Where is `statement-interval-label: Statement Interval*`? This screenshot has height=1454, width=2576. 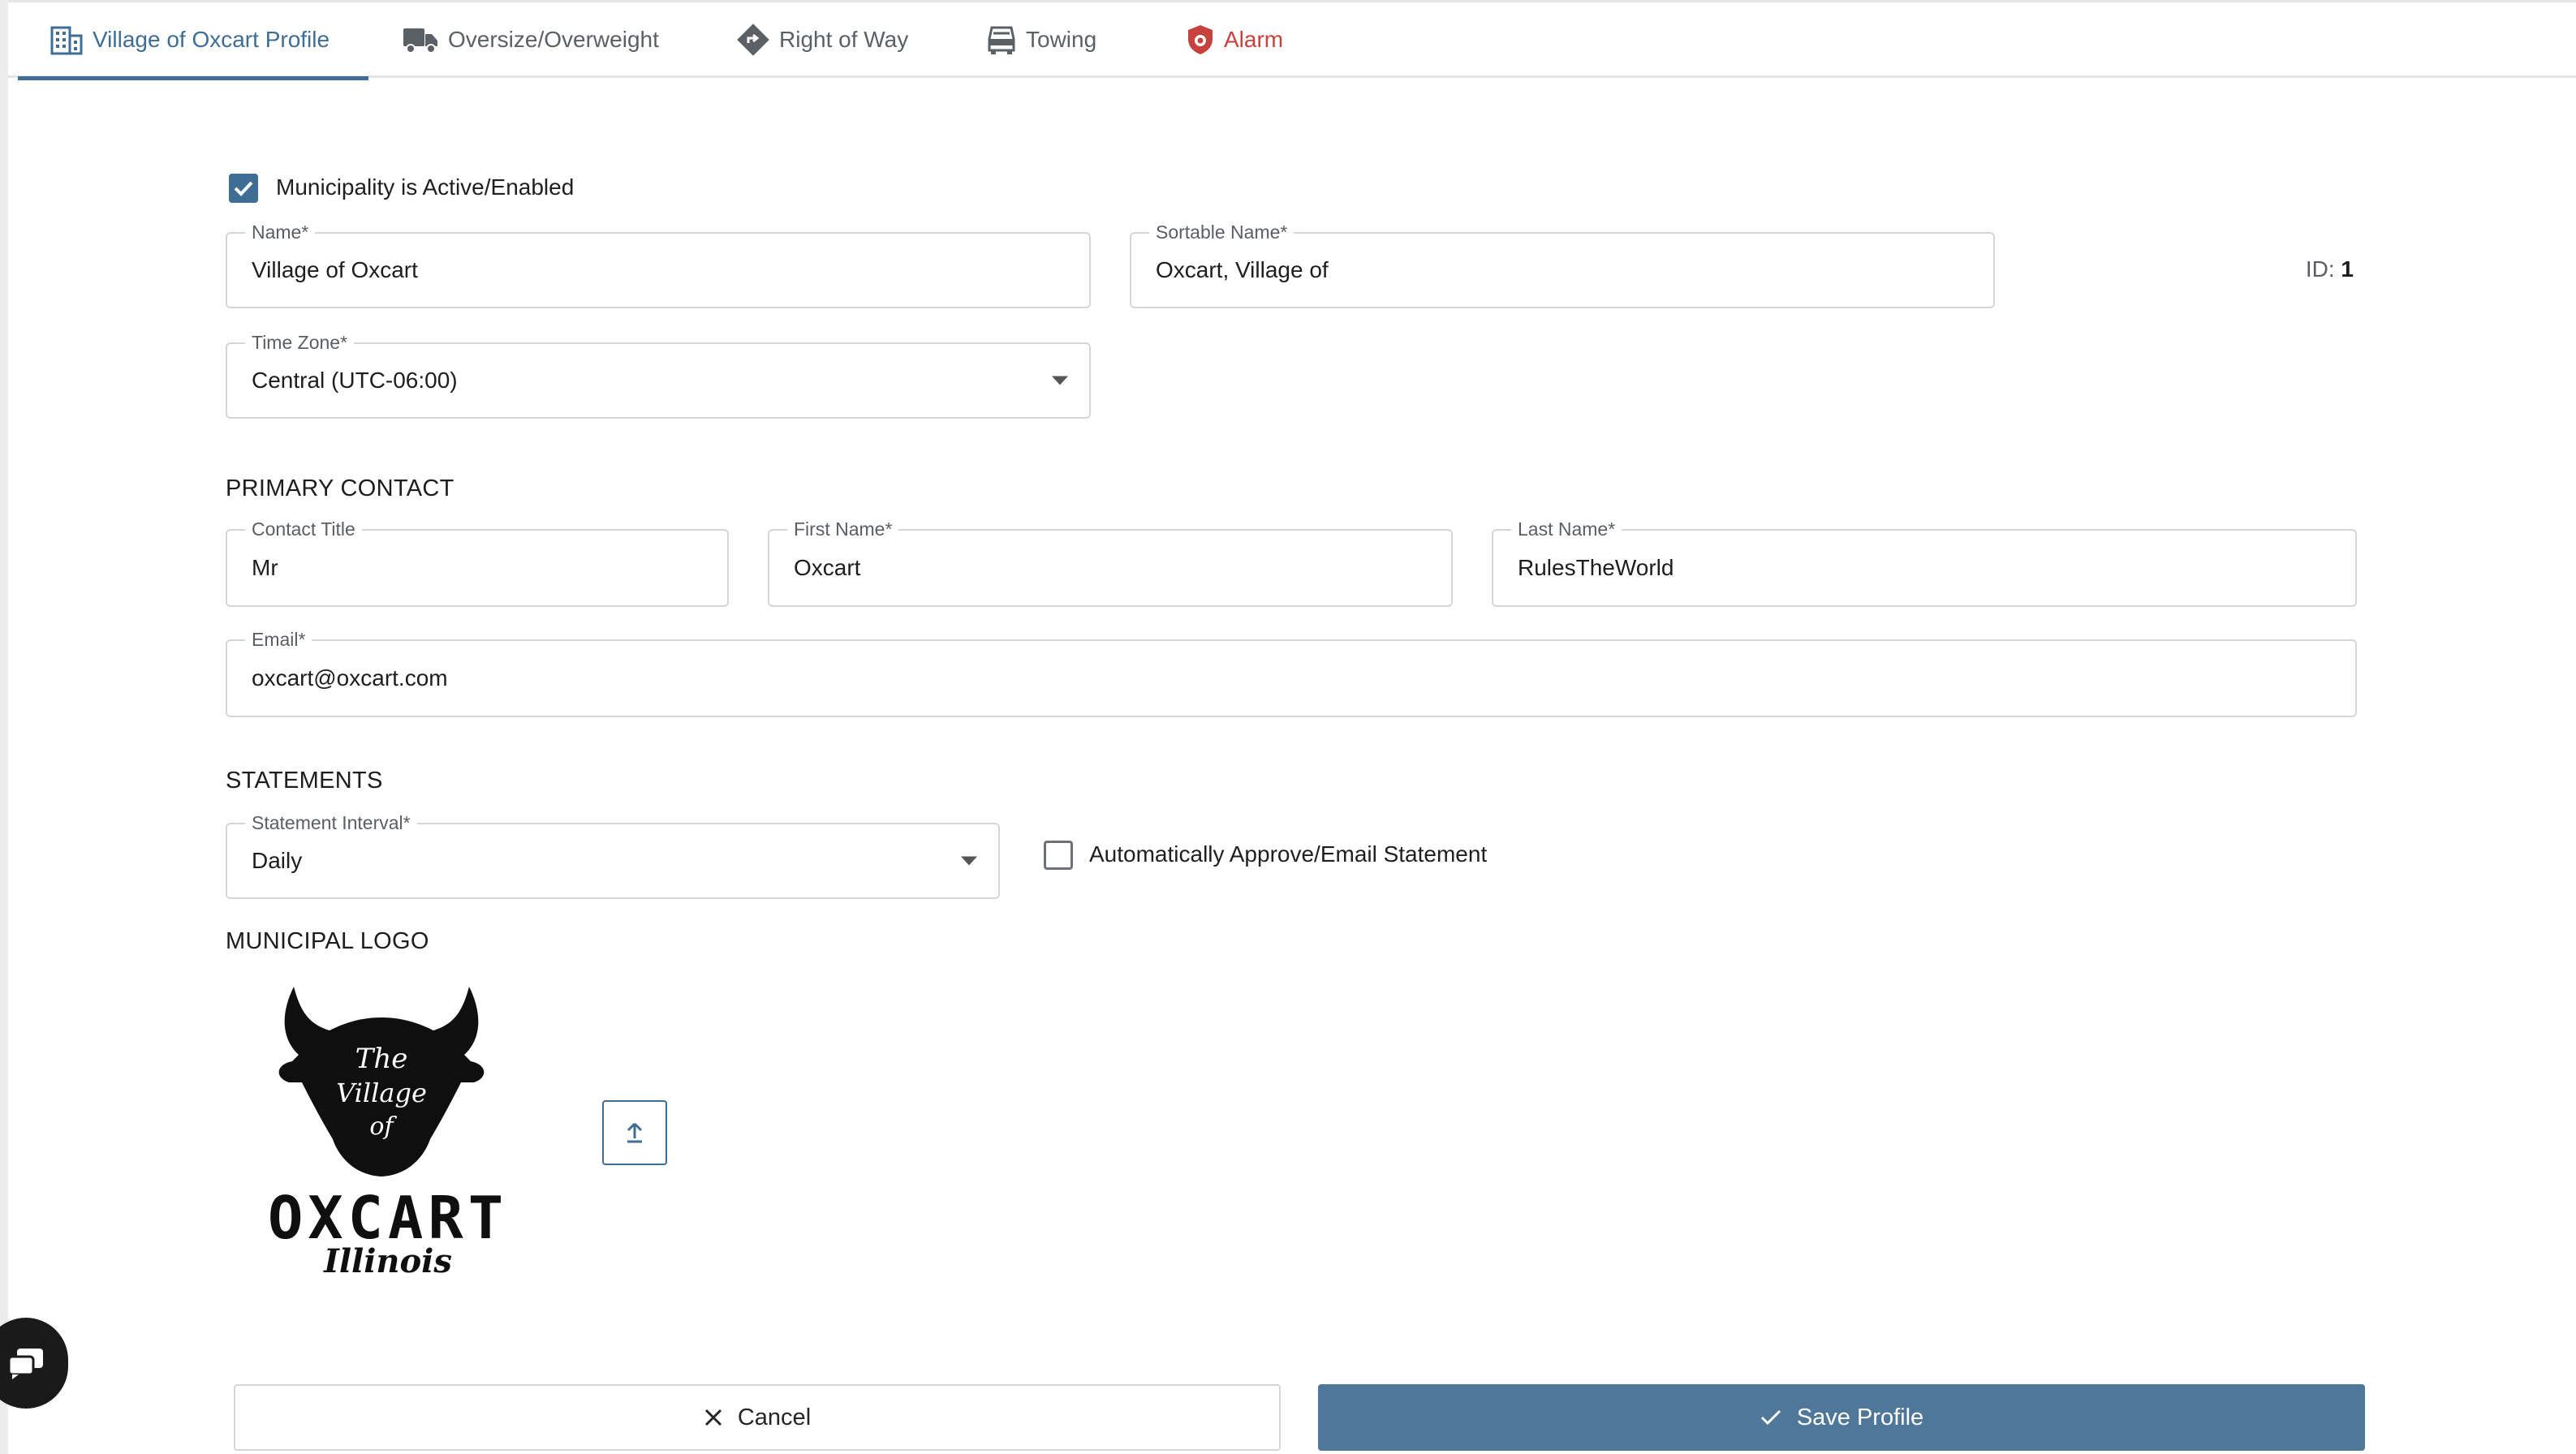 statement-interval-label: Statement Interval* is located at coordinates (331, 822).